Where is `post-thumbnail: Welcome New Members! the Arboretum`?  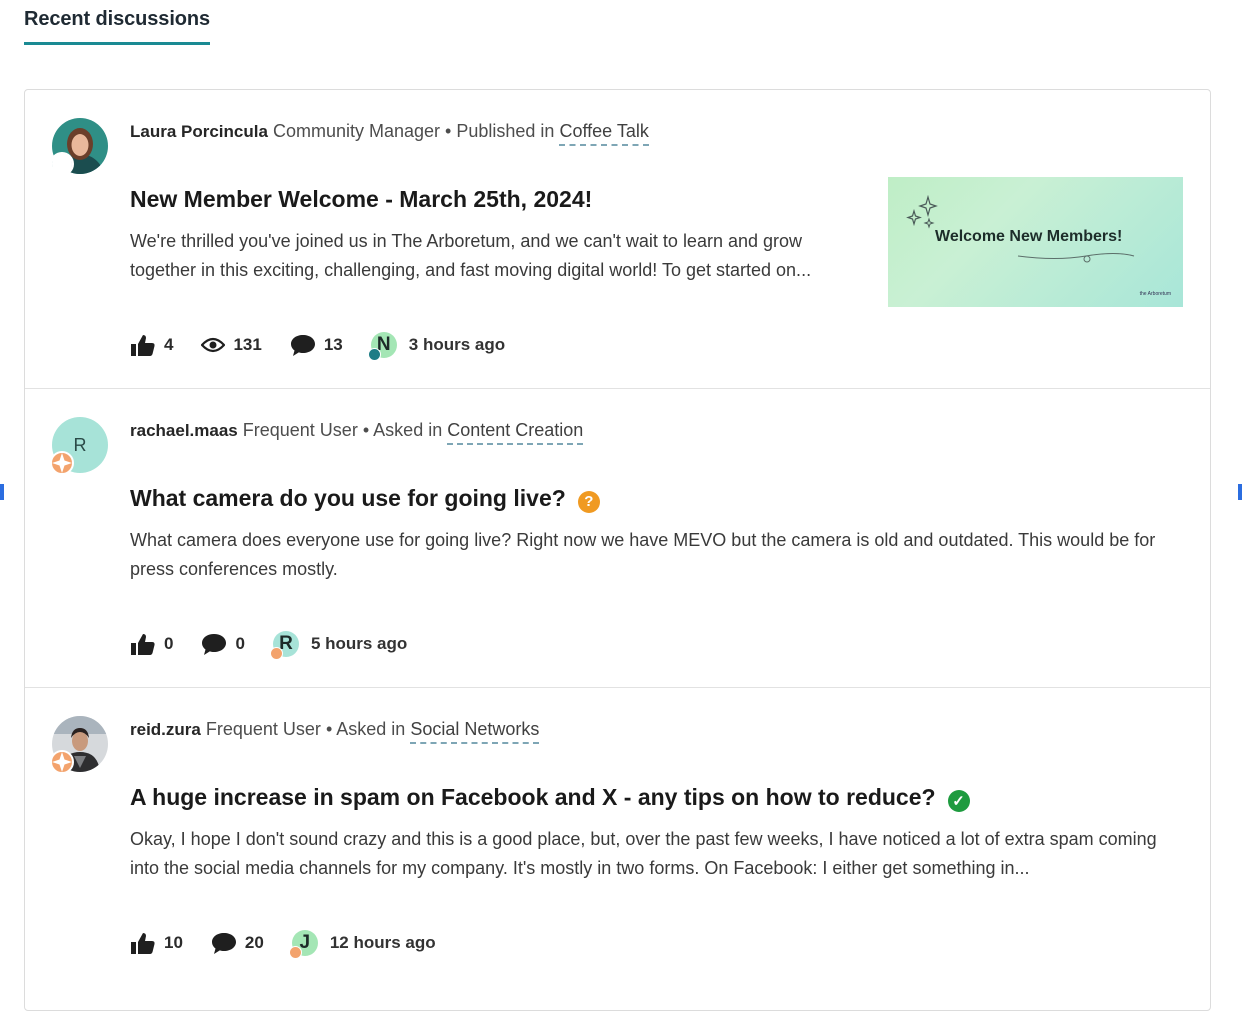
post-thumbnail: Welcome New Members! the Arboretum is located at coordinates (1035, 242).